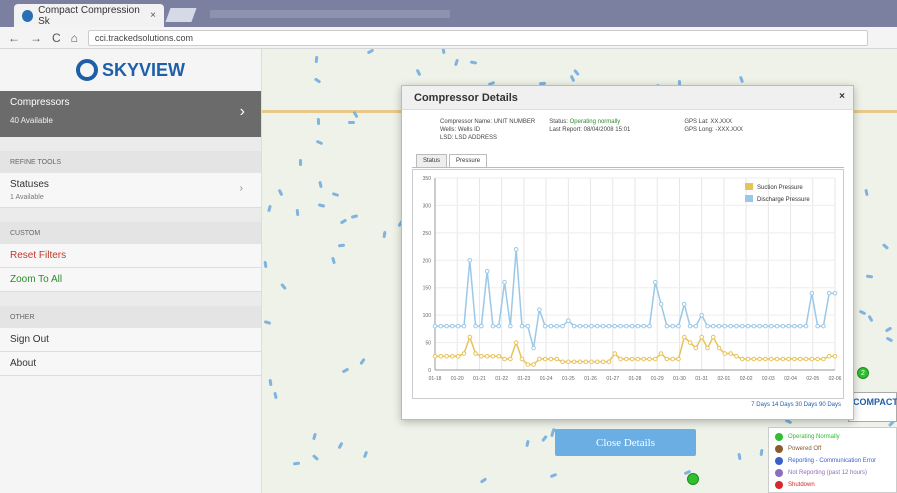 The image size is (897, 493). I want to click on forward-icon: →, so click(36, 38).